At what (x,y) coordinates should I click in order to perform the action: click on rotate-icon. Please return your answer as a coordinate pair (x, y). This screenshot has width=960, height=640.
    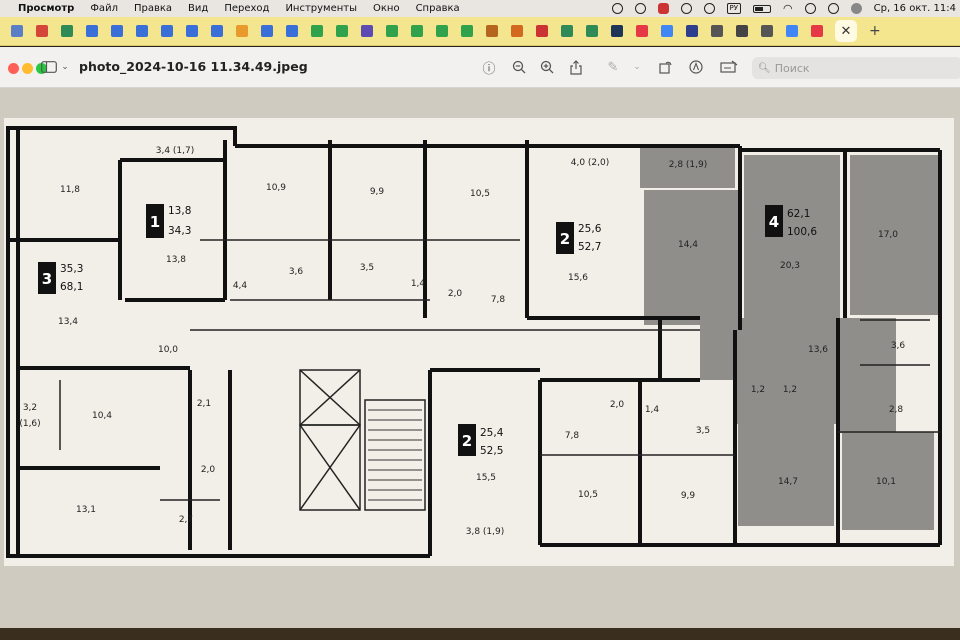
    Looking at the image, I should click on (666, 67).